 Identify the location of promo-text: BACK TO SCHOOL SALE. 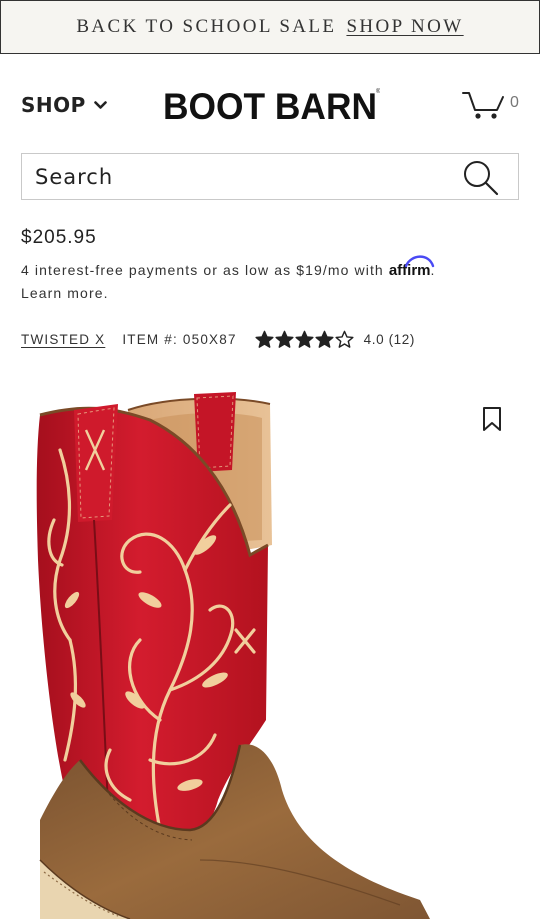
(206, 26).